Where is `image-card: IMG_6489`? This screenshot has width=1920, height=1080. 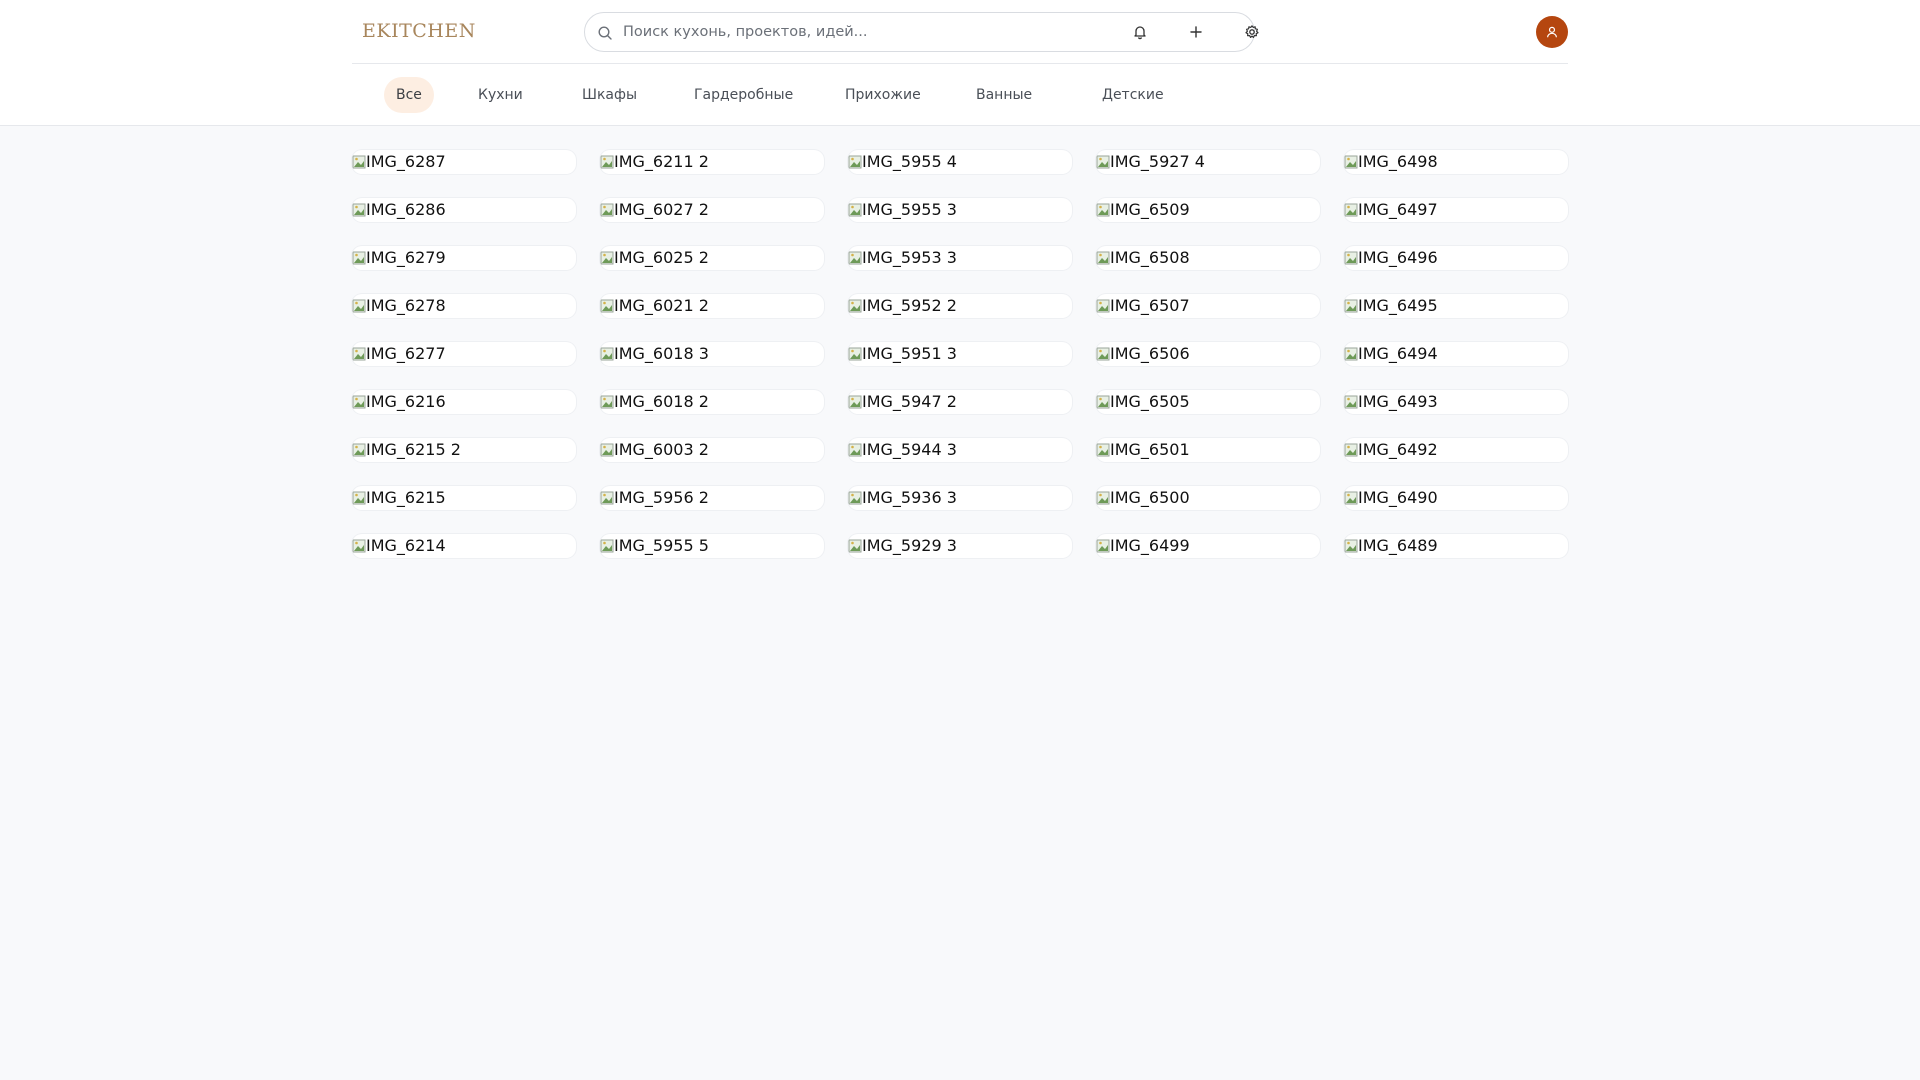 image-card: IMG_6489 is located at coordinates (1456, 546).